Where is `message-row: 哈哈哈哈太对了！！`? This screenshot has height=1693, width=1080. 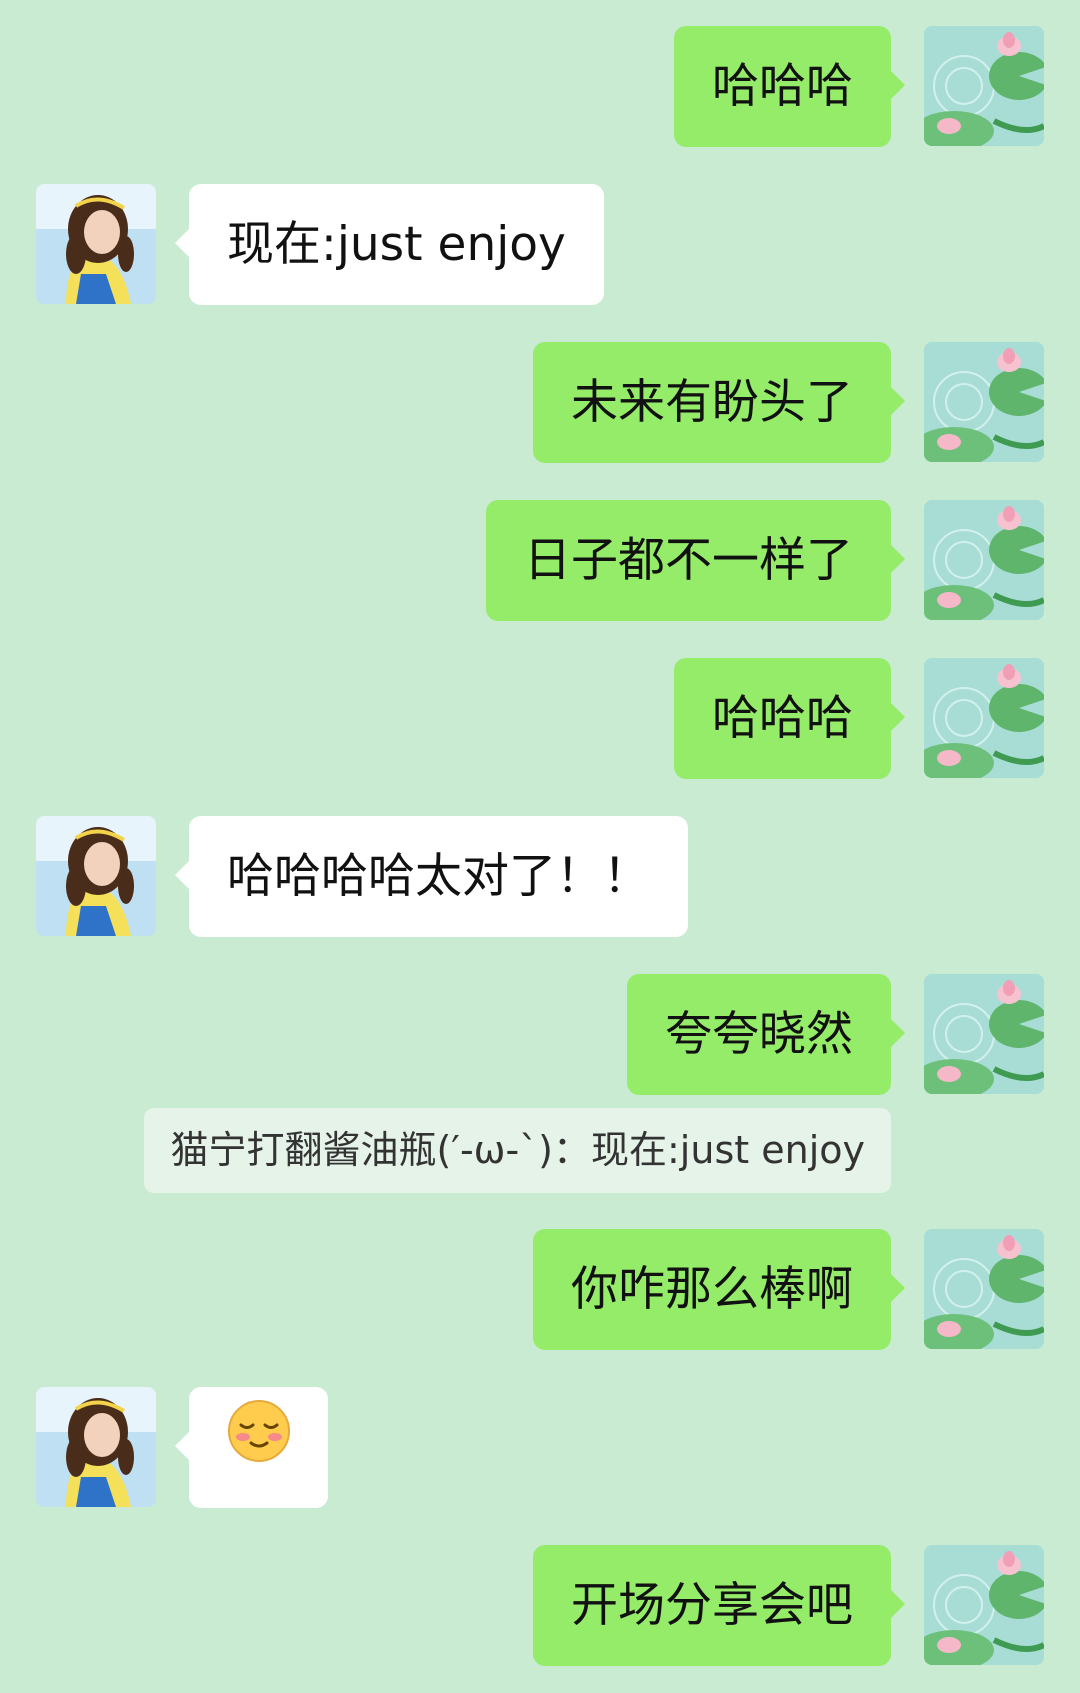
message-row: 哈哈哈哈太对了！！ is located at coordinates (540, 876).